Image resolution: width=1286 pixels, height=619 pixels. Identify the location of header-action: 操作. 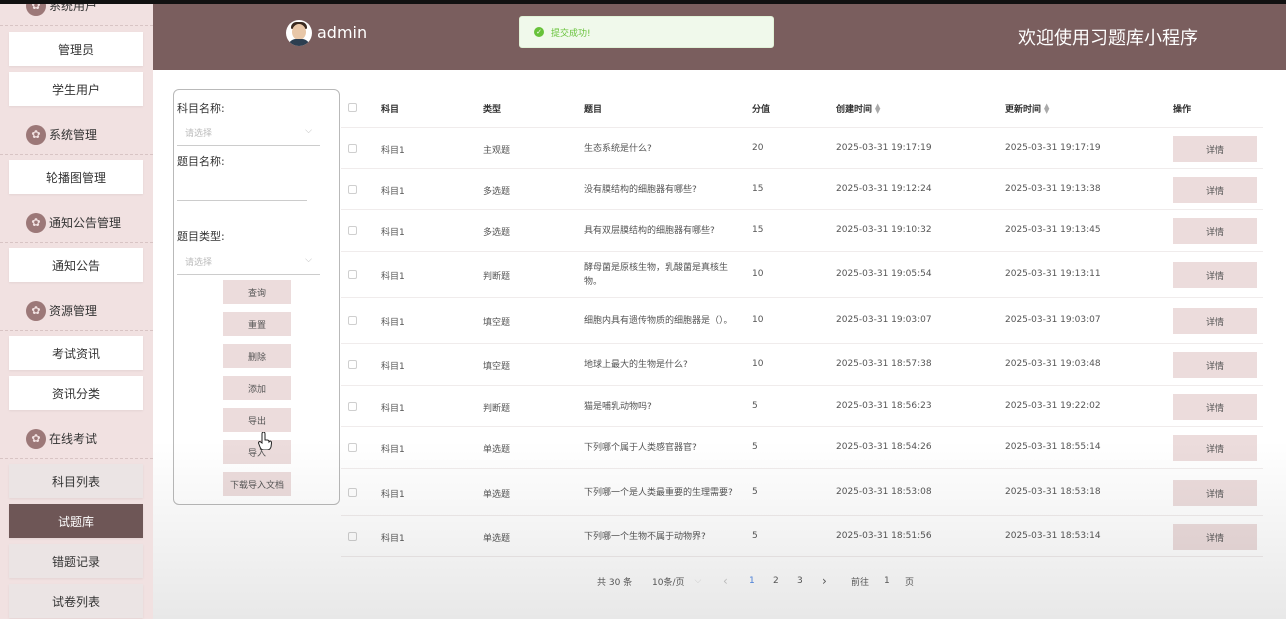
(1182, 110).